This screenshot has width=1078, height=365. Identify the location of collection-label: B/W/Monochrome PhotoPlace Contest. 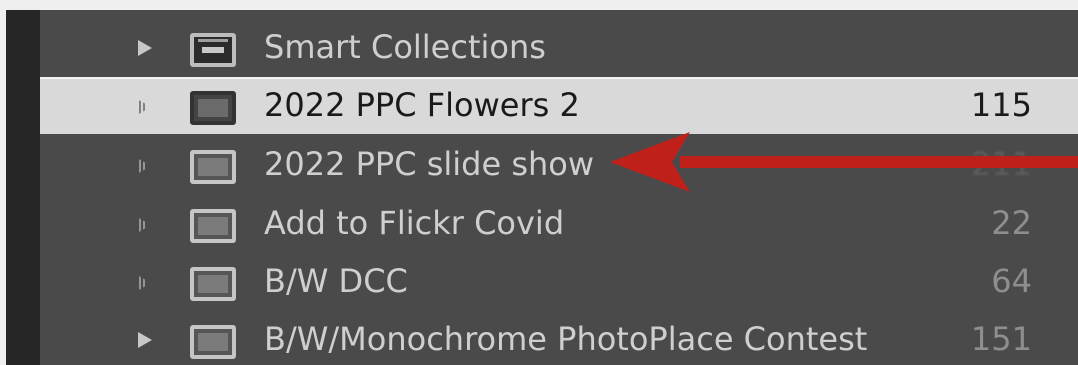
(566, 339).